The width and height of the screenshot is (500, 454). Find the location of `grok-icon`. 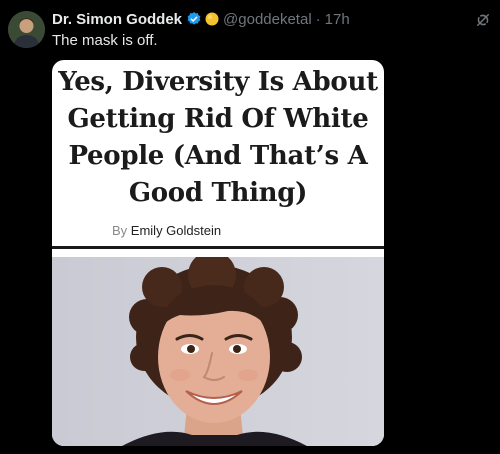

grok-icon is located at coordinates (483, 20).